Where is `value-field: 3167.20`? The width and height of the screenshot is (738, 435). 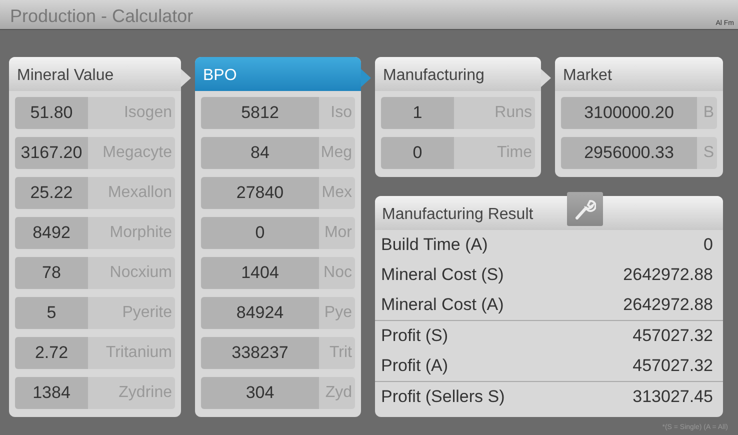
value-field: 3167.20 is located at coordinates (51, 153).